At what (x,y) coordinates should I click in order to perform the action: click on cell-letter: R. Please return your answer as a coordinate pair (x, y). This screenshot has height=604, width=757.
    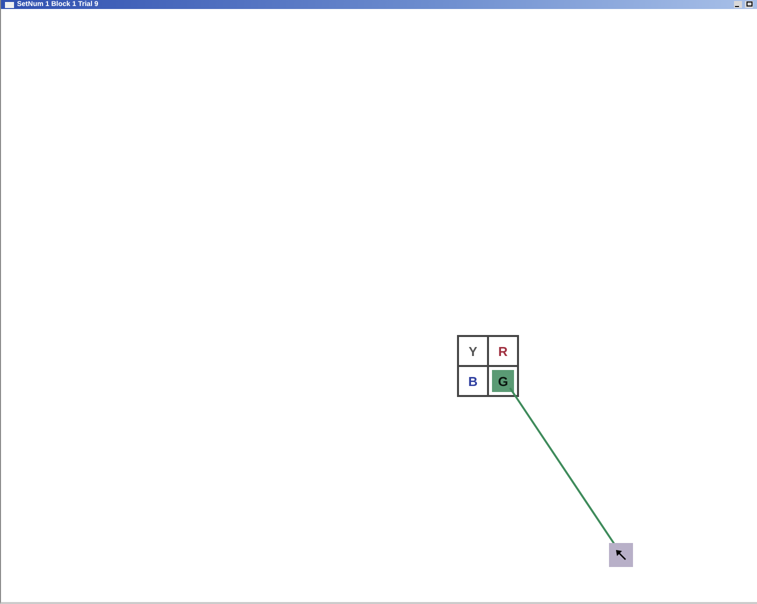
    Looking at the image, I should click on (503, 351).